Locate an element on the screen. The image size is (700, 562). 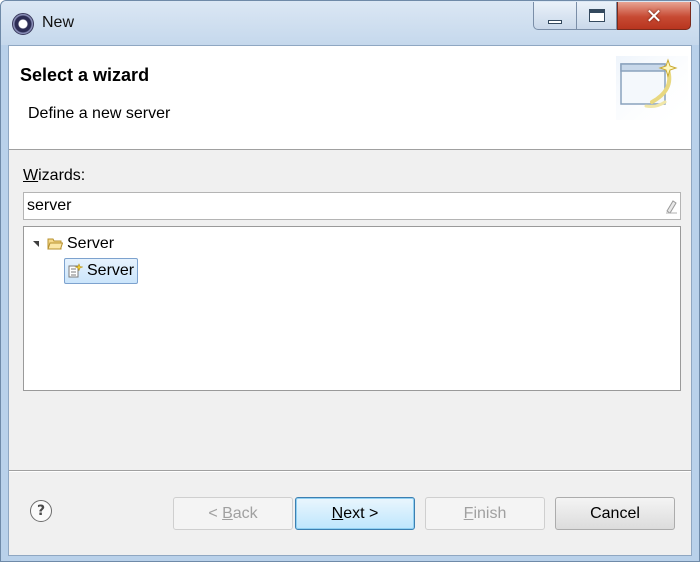
new-wizard-icon is located at coordinates (652, 88).